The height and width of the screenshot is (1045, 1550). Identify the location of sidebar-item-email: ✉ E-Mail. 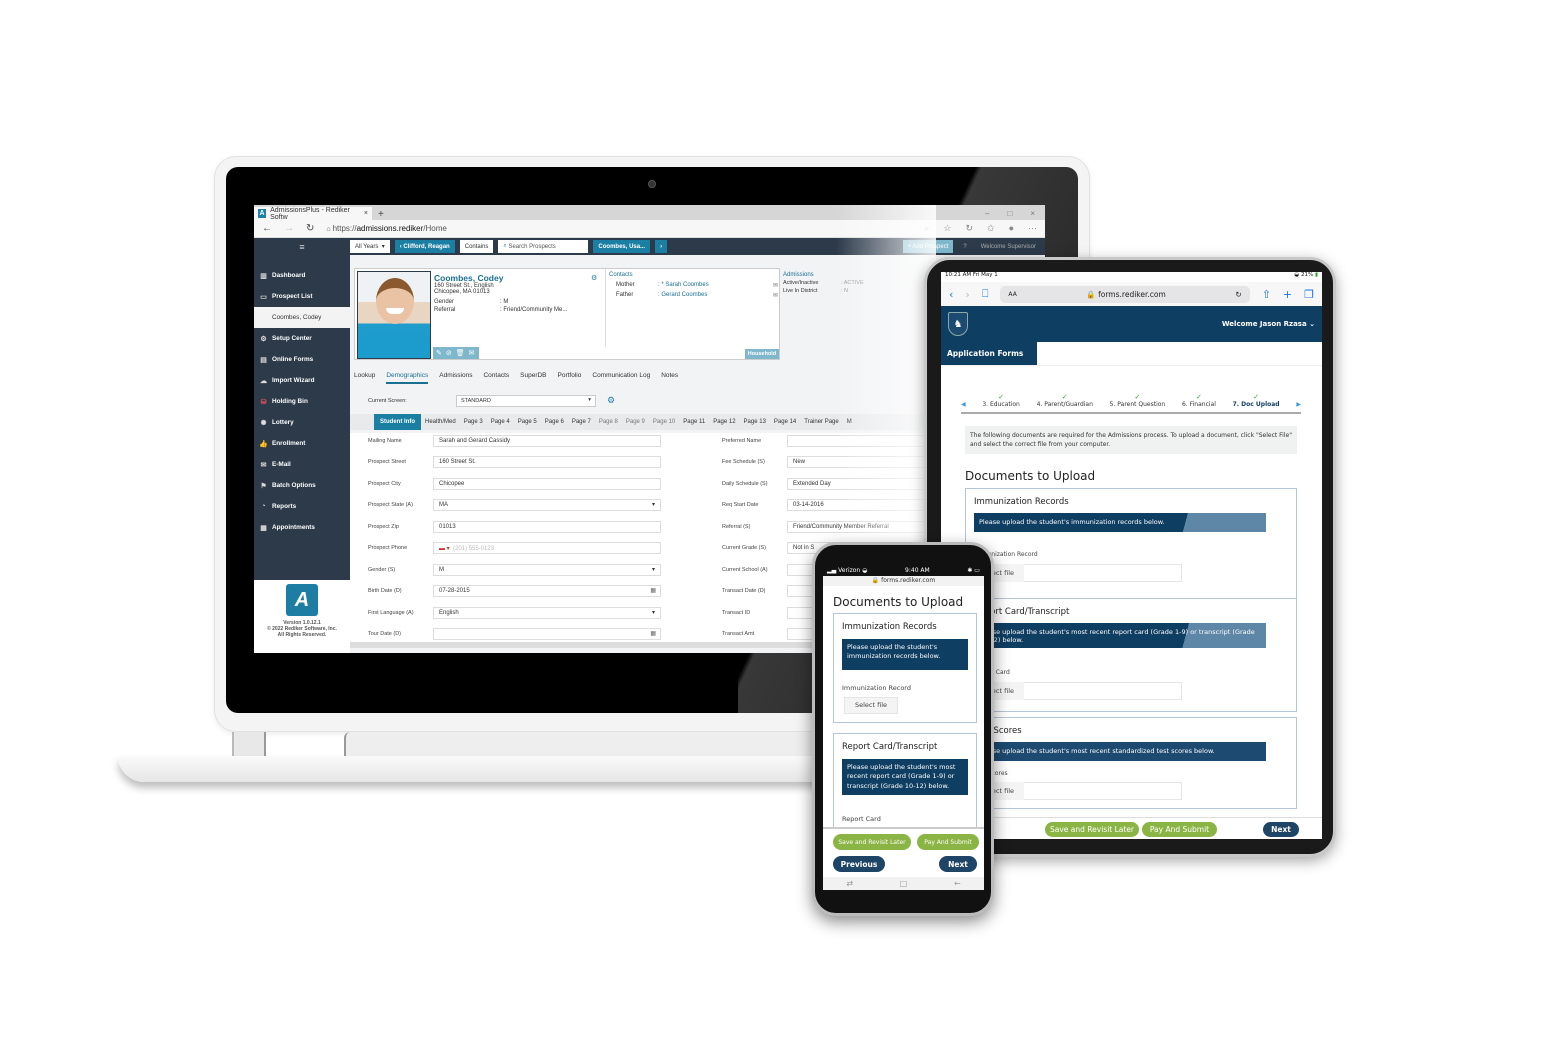
(302, 464).